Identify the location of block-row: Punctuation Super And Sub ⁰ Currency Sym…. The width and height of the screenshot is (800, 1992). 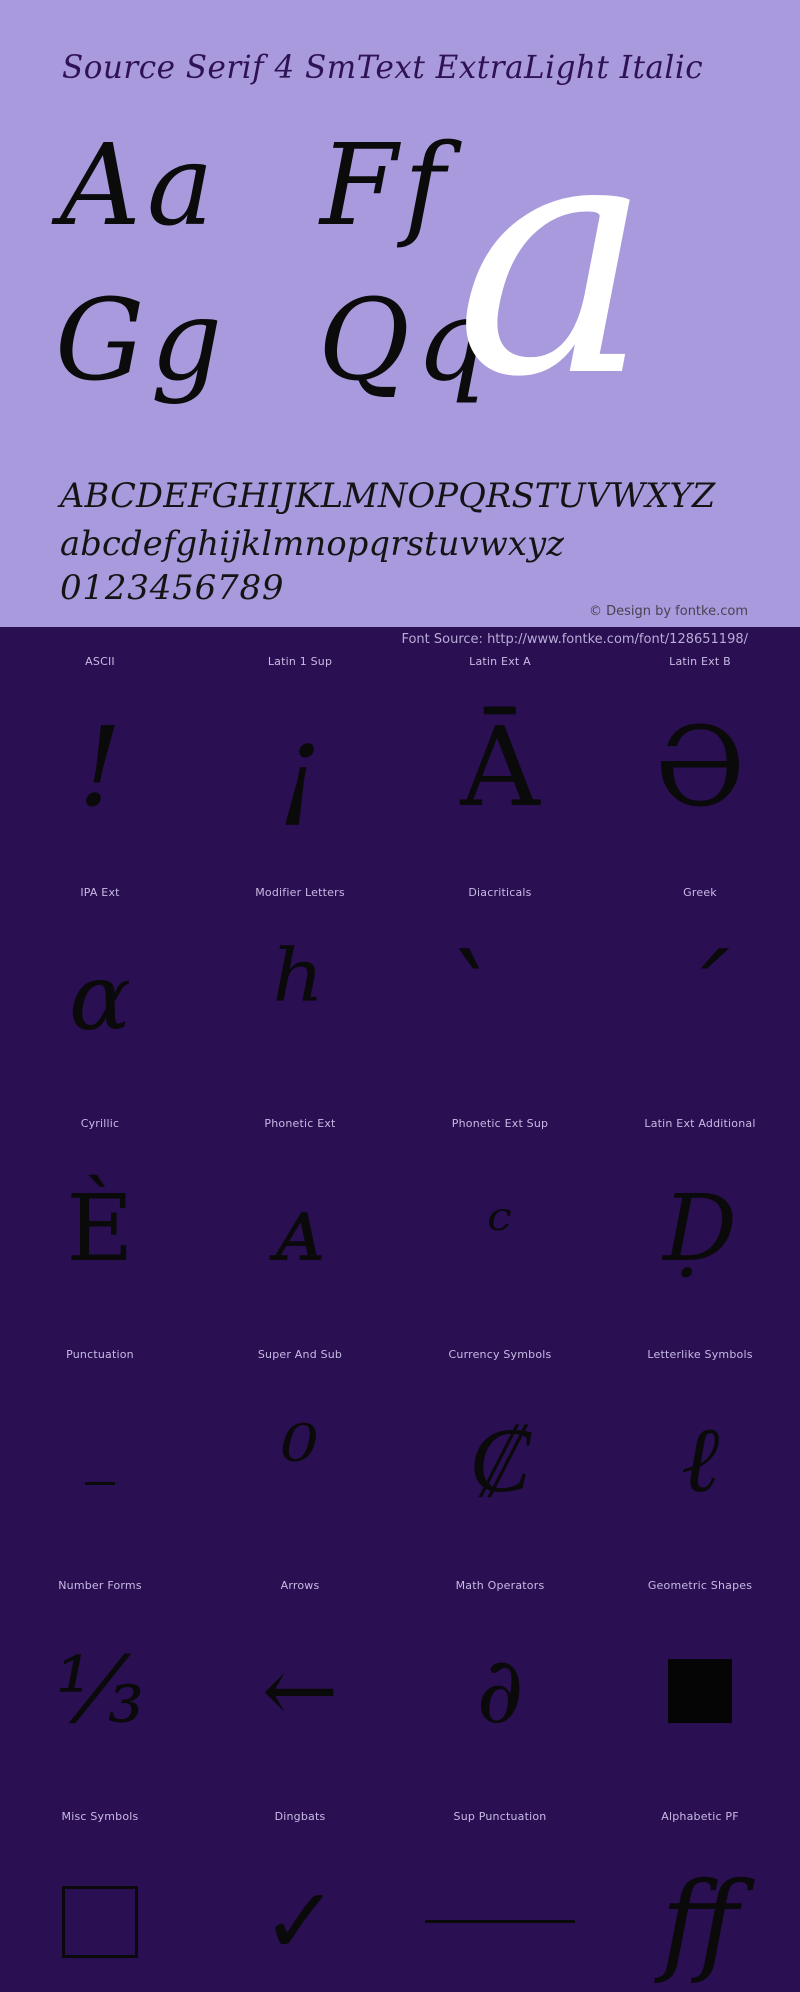
(400, 1463).